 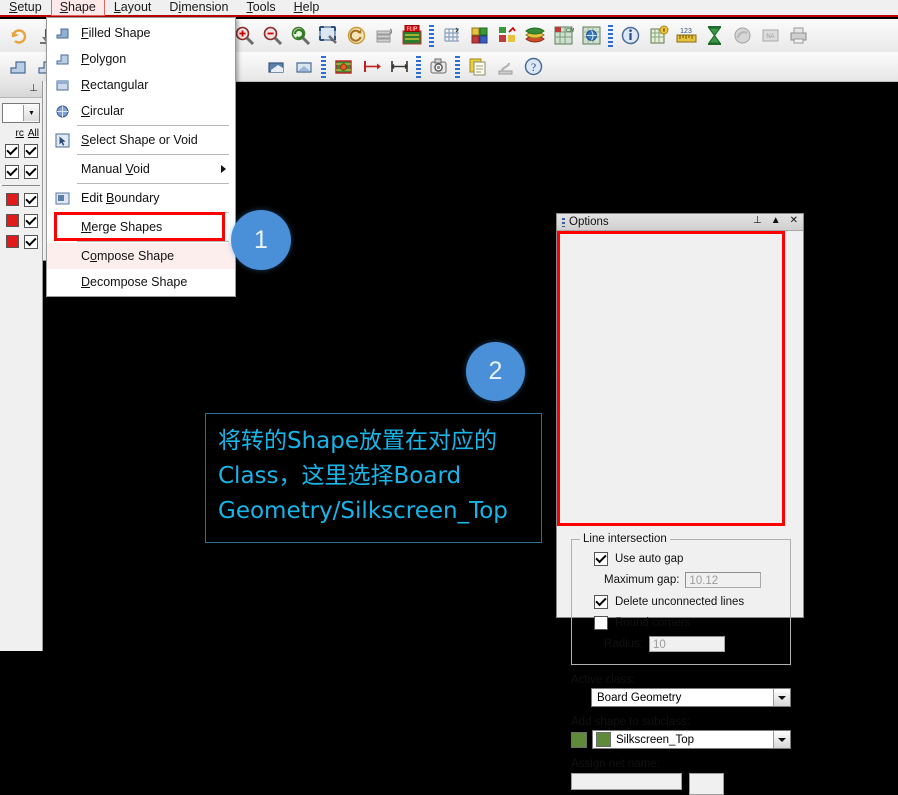 I want to click on menu-help: Help, so click(x=307, y=8).